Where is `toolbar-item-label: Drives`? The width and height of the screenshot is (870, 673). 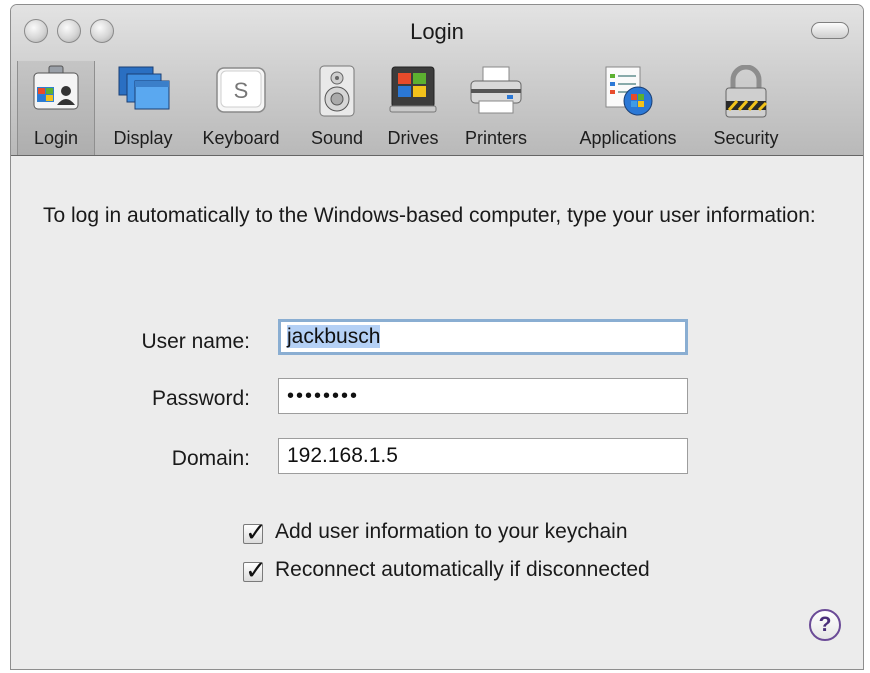 toolbar-item-label: Drives is located at coordinates (413, 138).